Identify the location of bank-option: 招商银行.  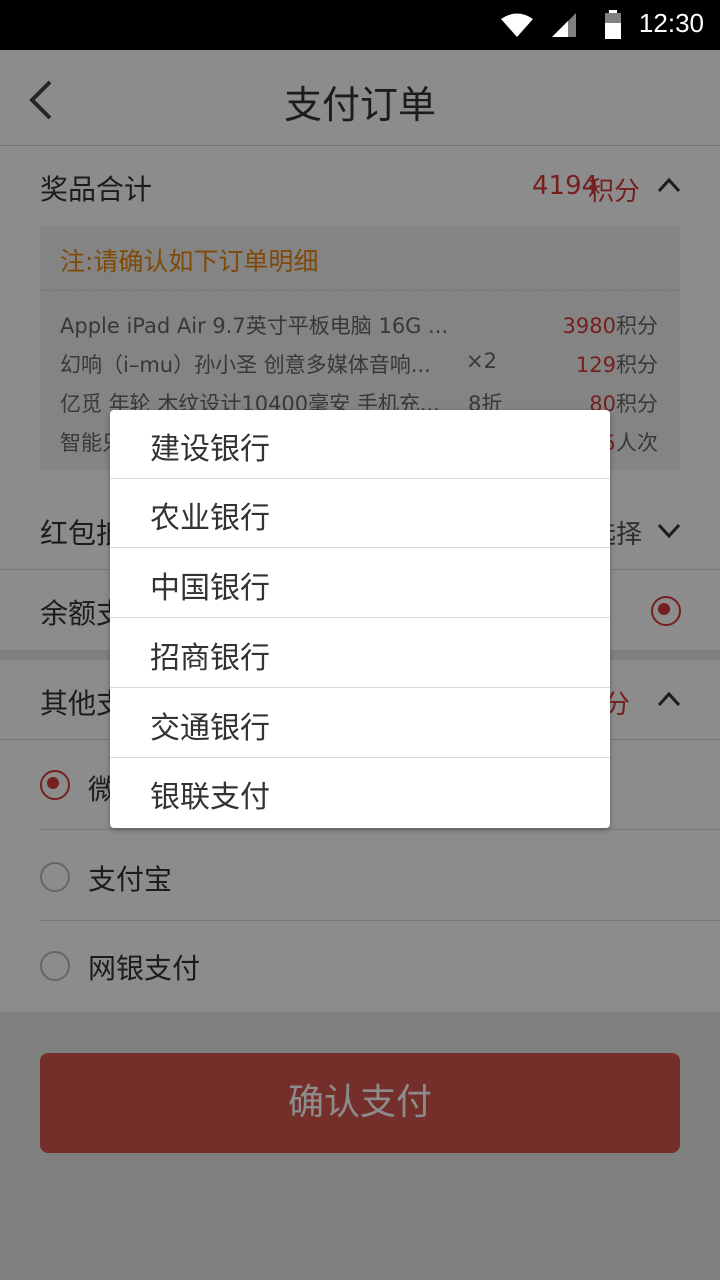
(360, 653).